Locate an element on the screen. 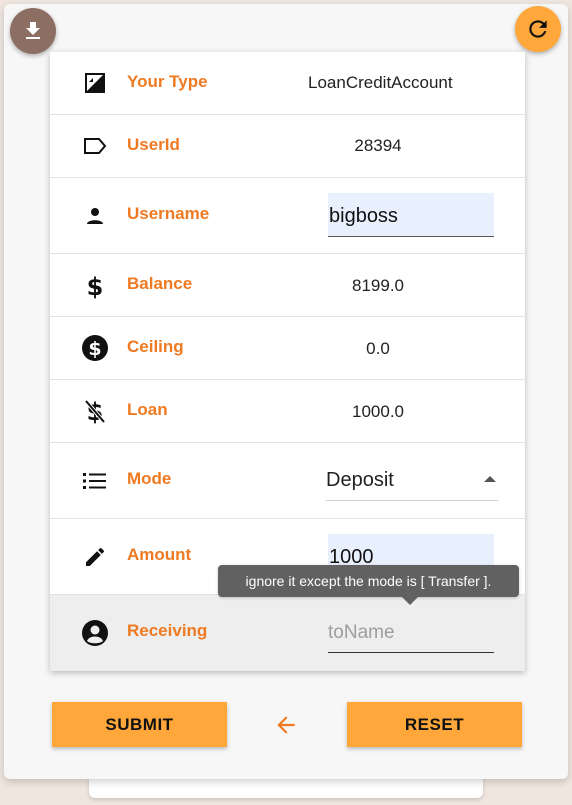 This screenshot has width=572, height=805. receiving-input: toName is located at coordinates (411, 633).